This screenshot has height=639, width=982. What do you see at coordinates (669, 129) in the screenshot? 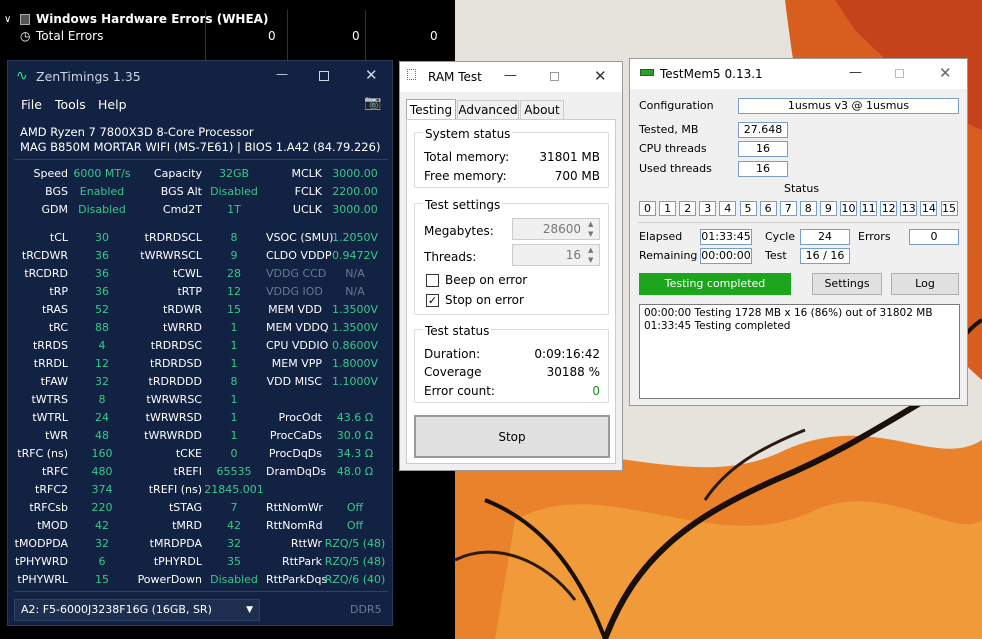
I see `tested-label: Tested, MB` at bounding box center [669, 129].